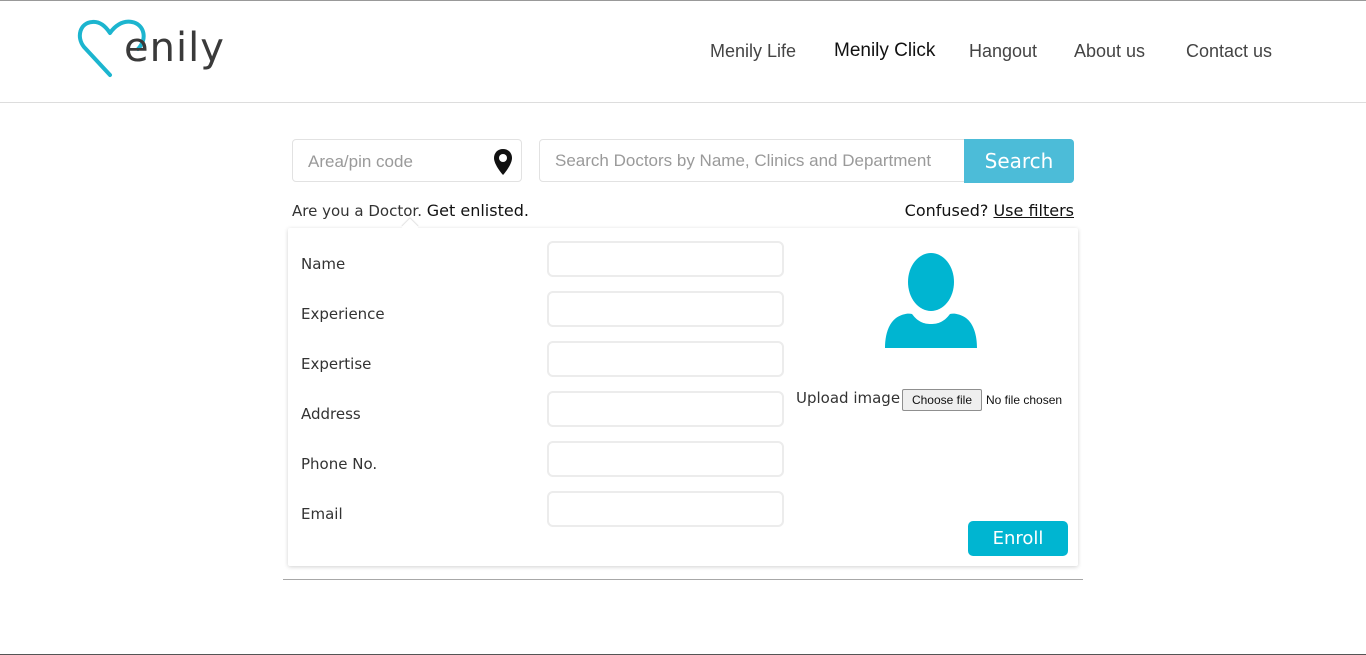  Describe the element at coordinates (931, 300) in the screenshot. I see `user-avatar-icon` at that location.